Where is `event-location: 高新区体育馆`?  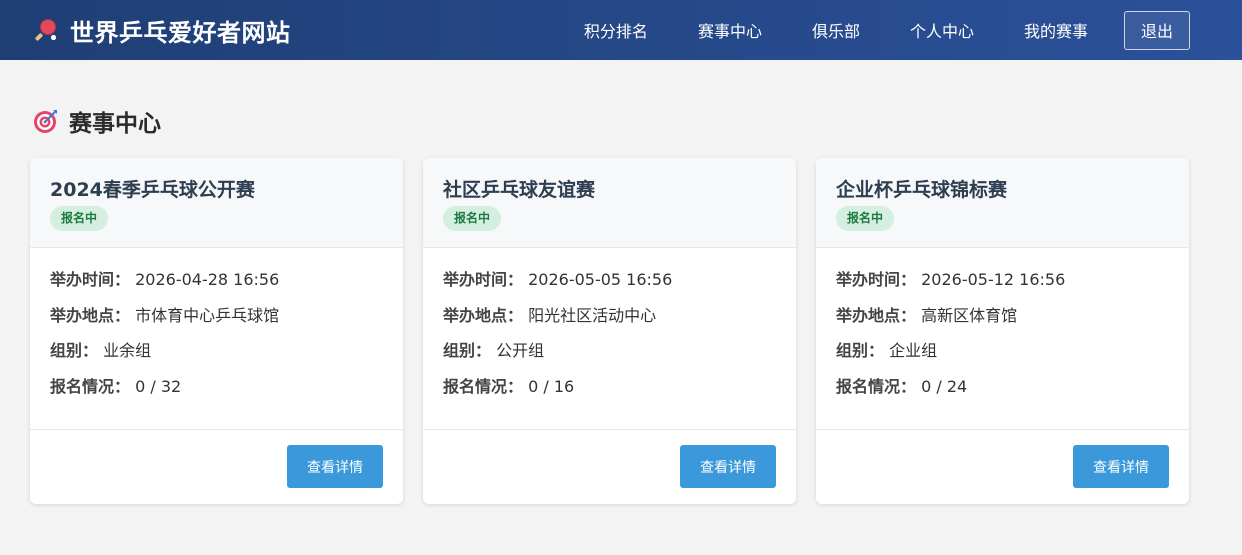 event-location: 高新区体育馆 is located at coordinates (969, 315).